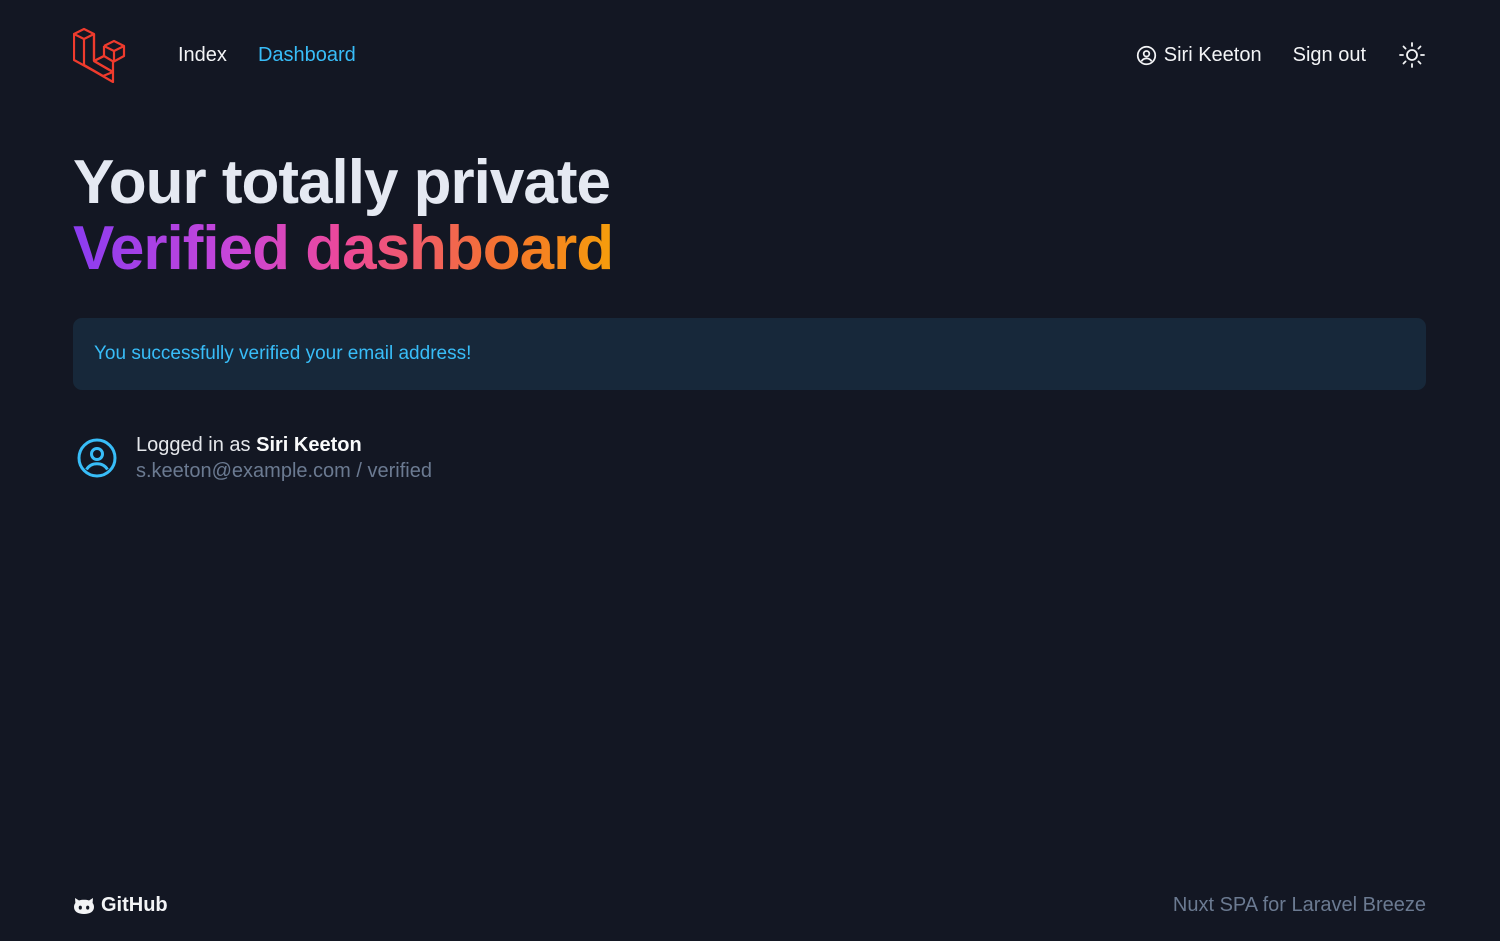 The height and width of the screenshot is (941, 1500). I want to click on top-navbar: Index Dashboard Siri Keeton Sign out, so click(749, 55).